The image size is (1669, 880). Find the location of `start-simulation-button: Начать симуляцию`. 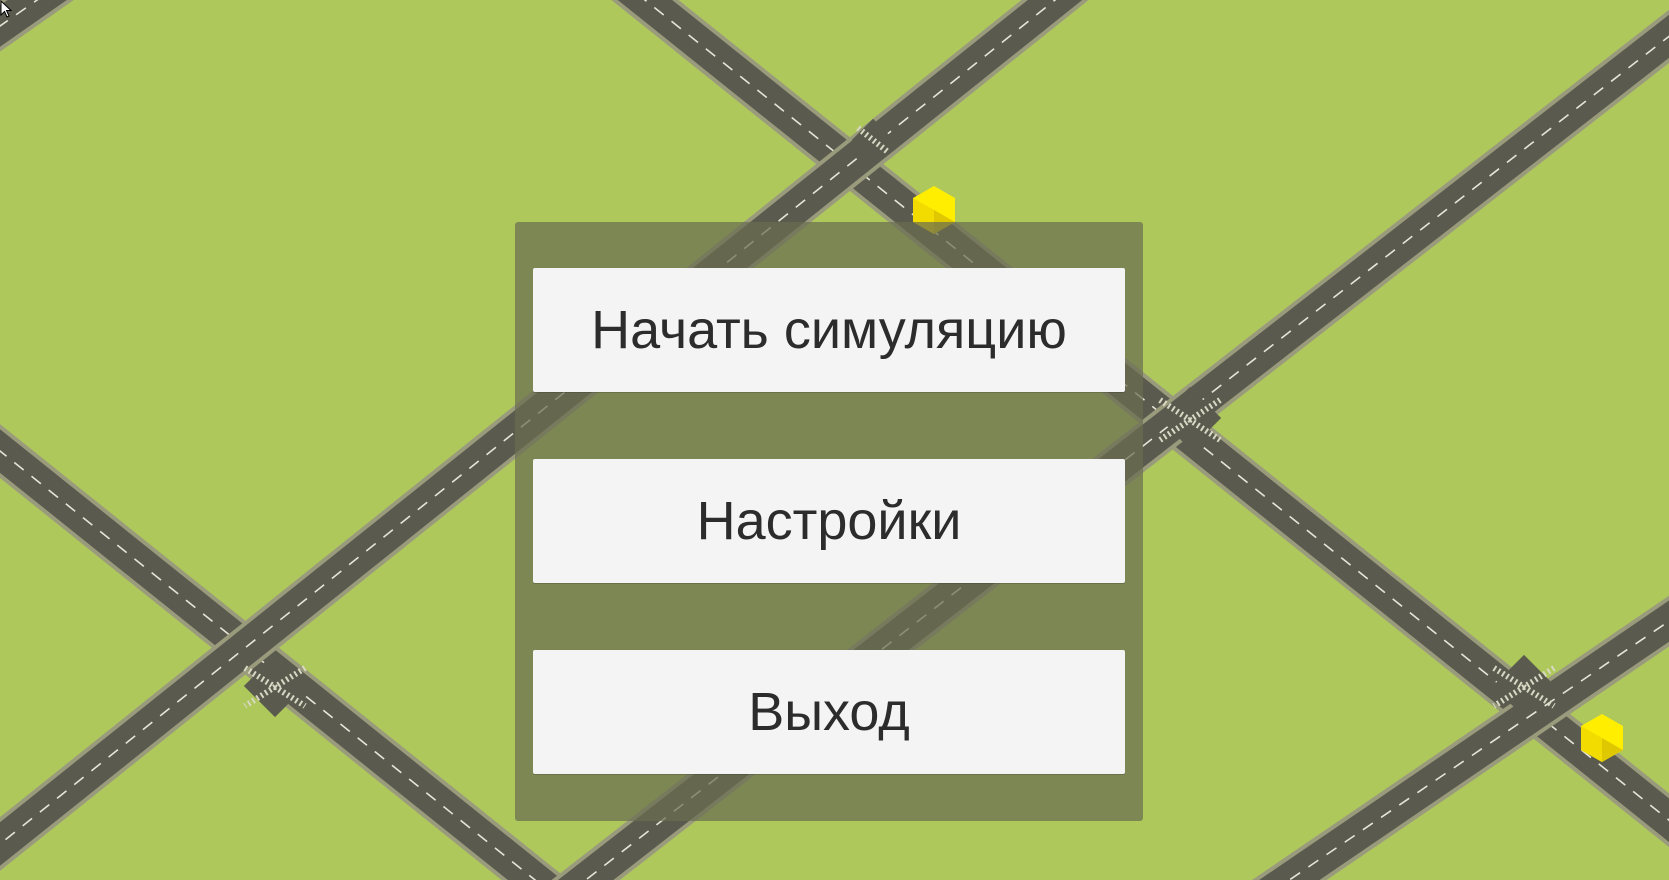

start-simulation-button: Начать симуляцию is located at coordinates (829, 330).